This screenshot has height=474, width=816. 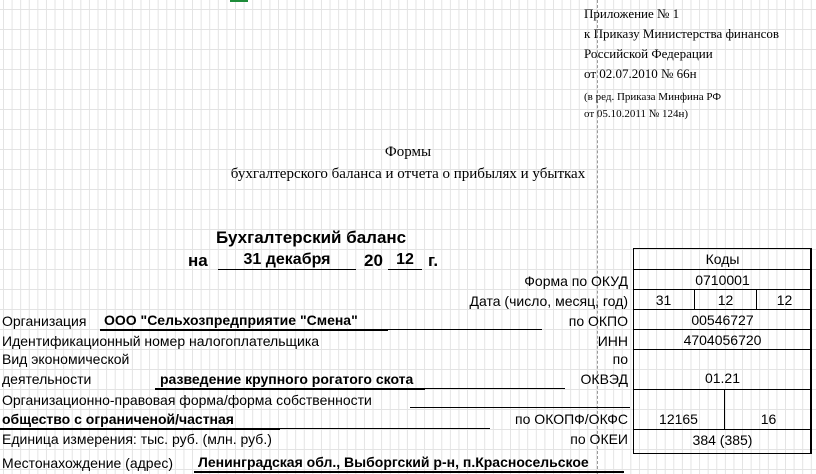 What do you see at coordinates (653, 97) in the screenshot?
I see `annex-note-1: (в ред. Приказа Минфина РФ` at bounding box center [653, 97].